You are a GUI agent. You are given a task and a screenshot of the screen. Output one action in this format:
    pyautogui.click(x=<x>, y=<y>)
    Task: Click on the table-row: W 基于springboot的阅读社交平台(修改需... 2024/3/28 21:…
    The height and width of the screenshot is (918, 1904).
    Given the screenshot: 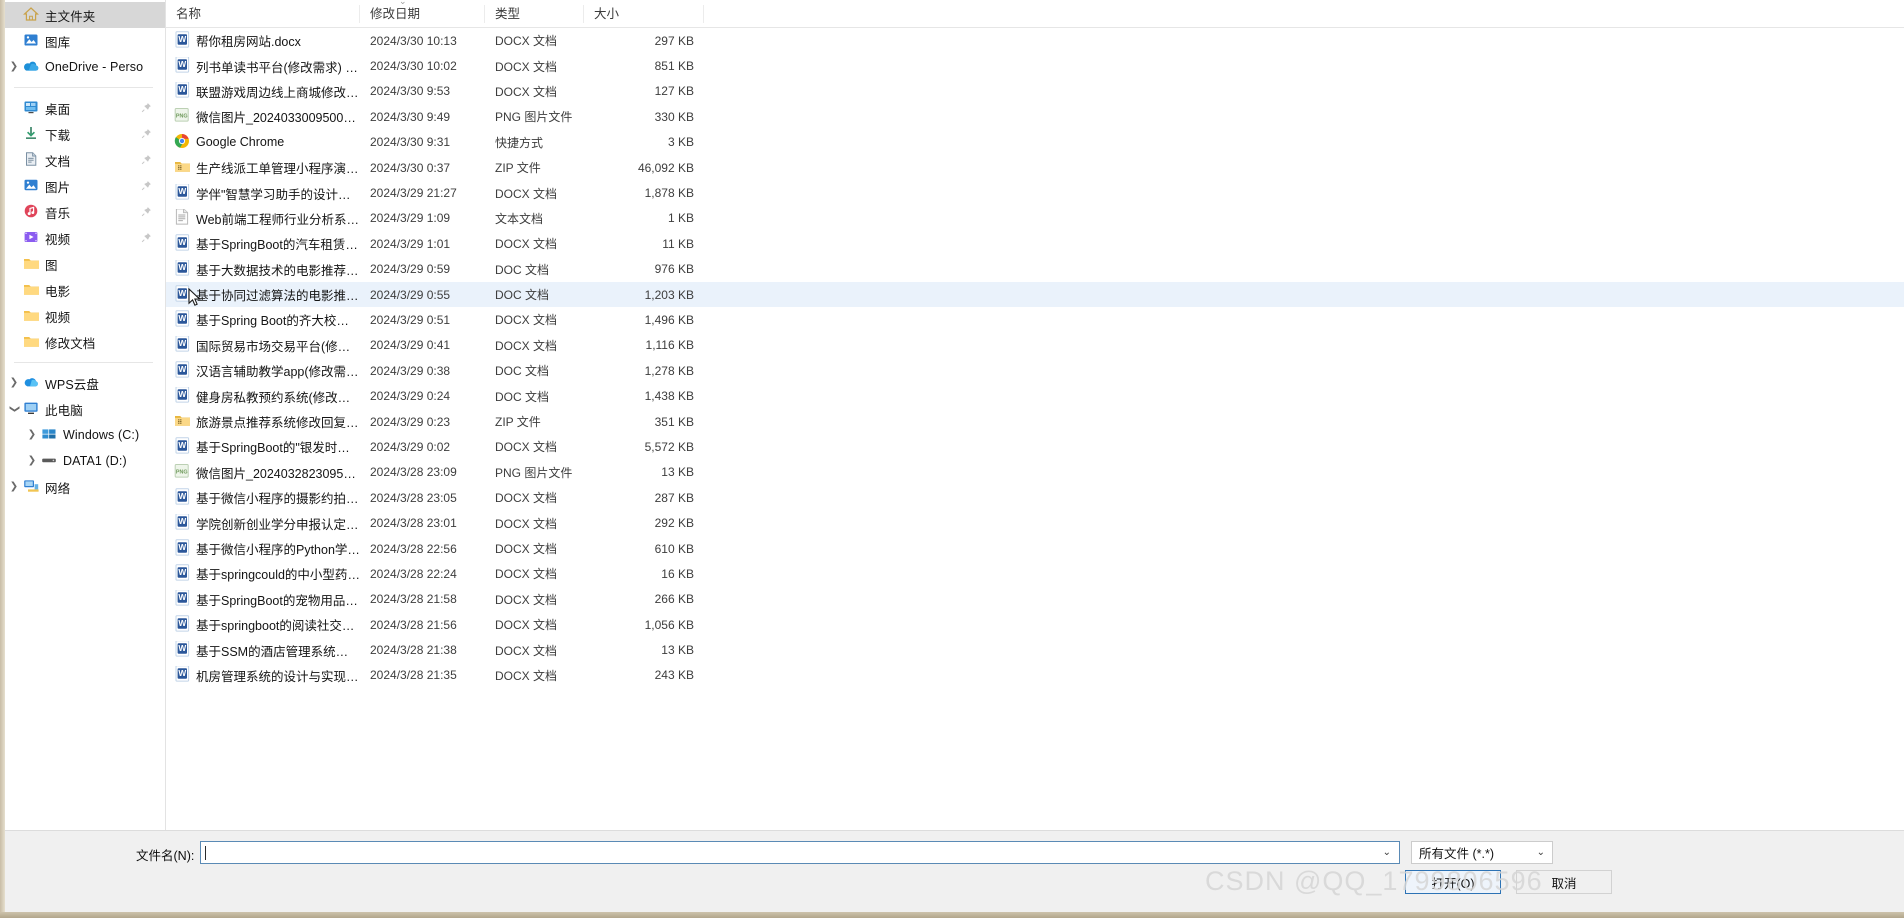 What is the action you would take?
    pyautogui.click(x=1035, y=624)
    